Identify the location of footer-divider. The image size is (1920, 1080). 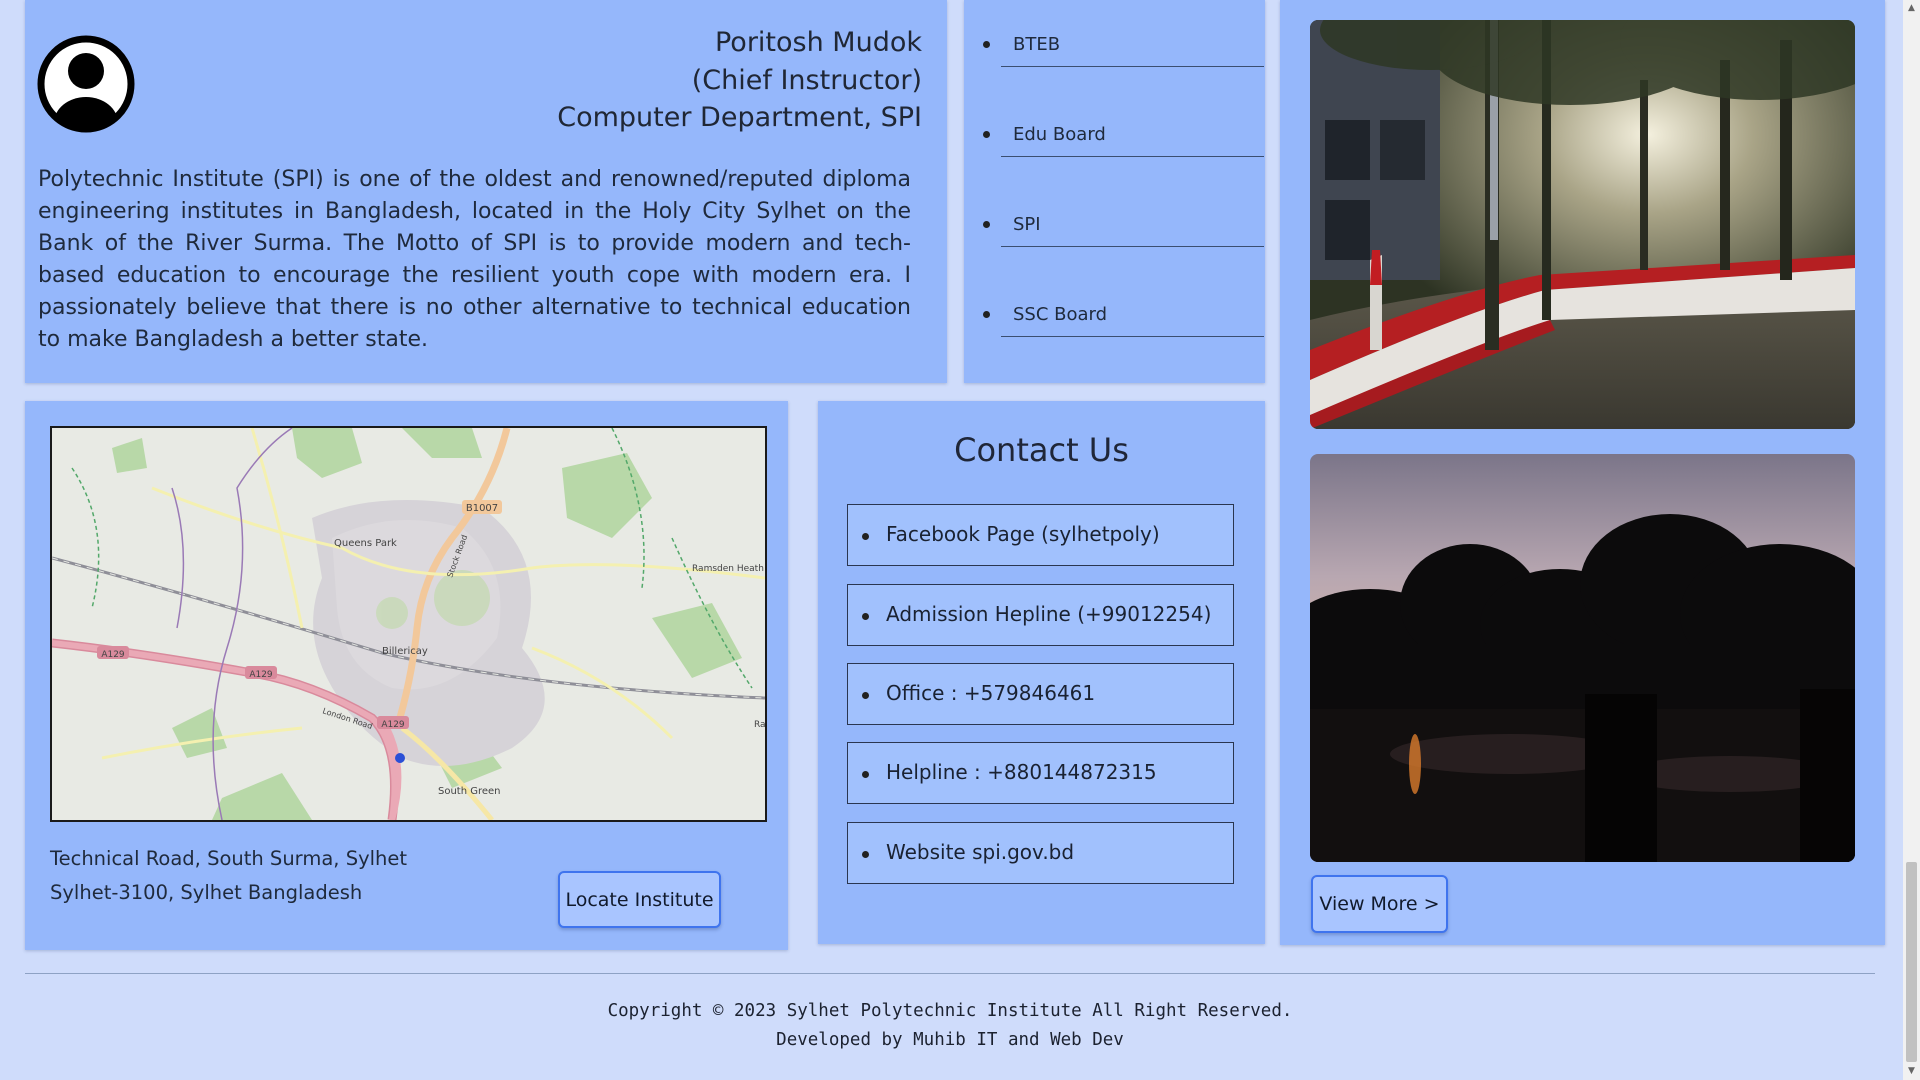
(950, 973).